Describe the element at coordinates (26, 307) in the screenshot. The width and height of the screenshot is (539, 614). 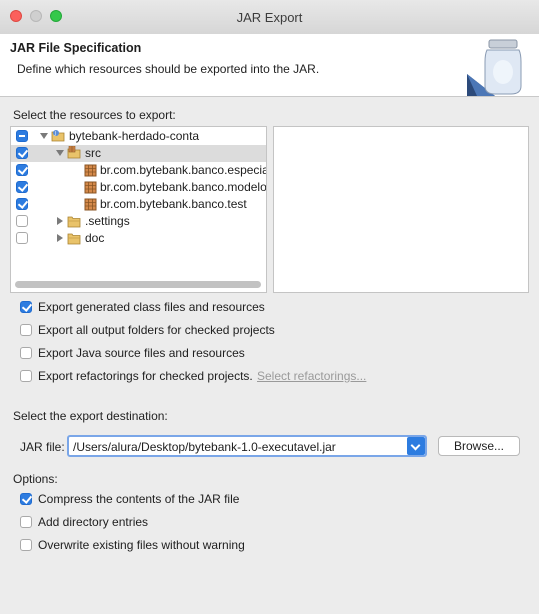
I see `export-class-files-checkbox` at that location.